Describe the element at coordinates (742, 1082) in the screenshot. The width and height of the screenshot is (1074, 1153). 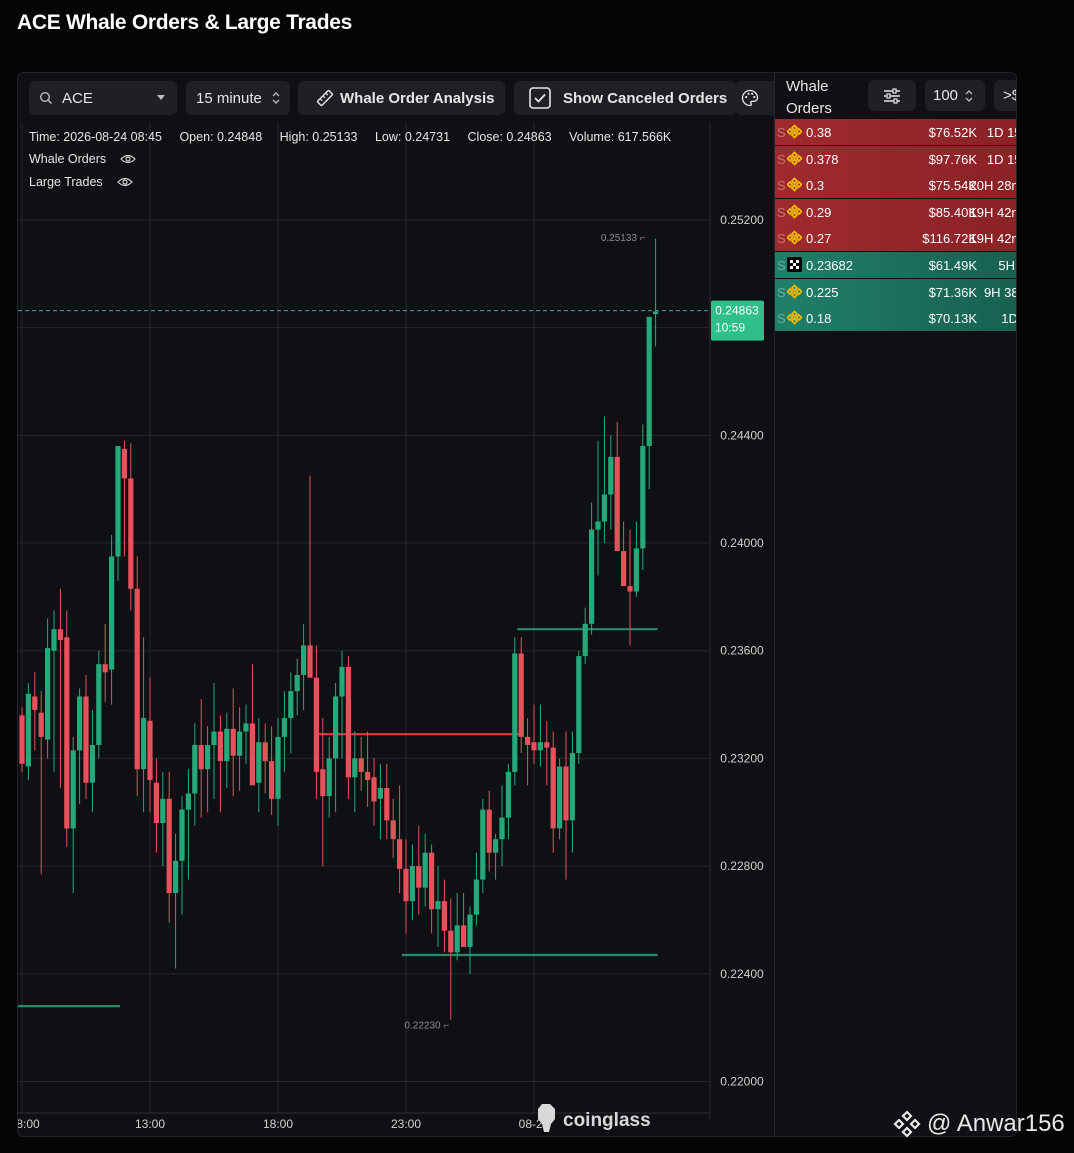
I see `y-tick-label: 0.22000` at that location.